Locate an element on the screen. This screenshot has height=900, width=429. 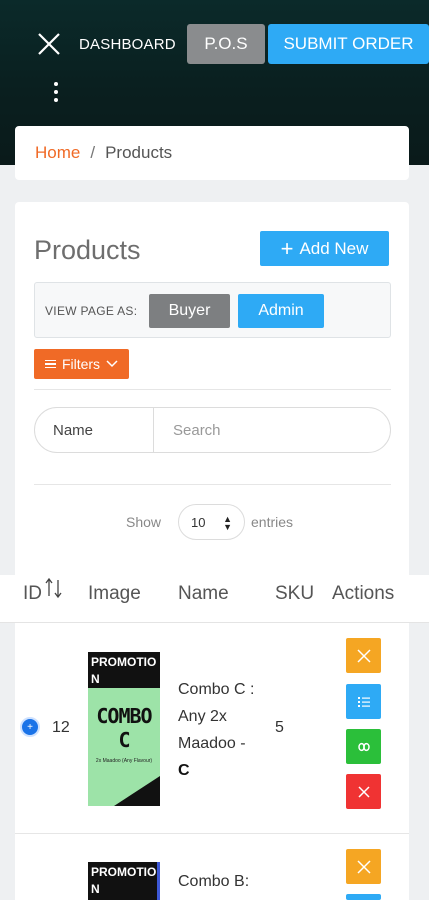
row-expand-icon: + is located at coordinates (30, 727).